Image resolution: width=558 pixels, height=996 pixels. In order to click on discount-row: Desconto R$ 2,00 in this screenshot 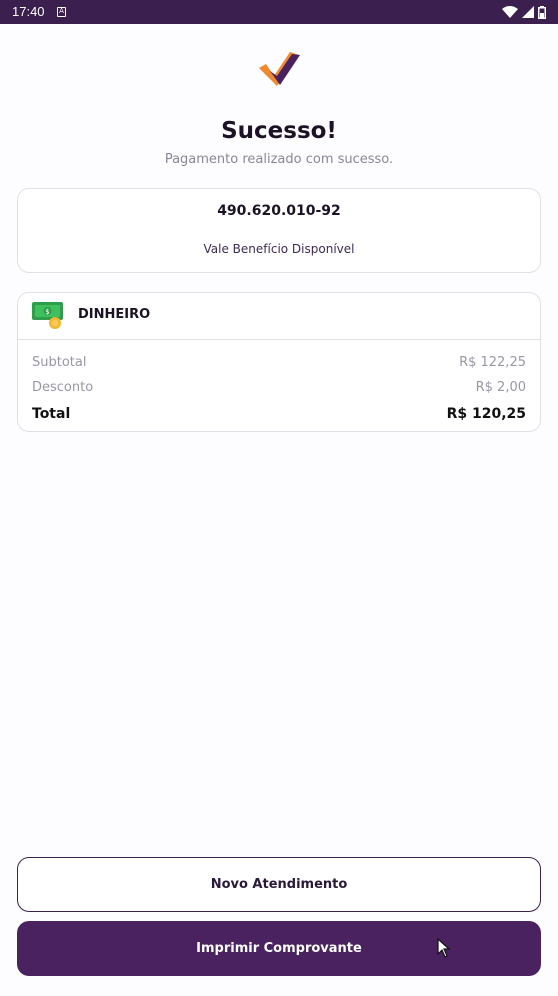, I will do `click(279, 389)`.